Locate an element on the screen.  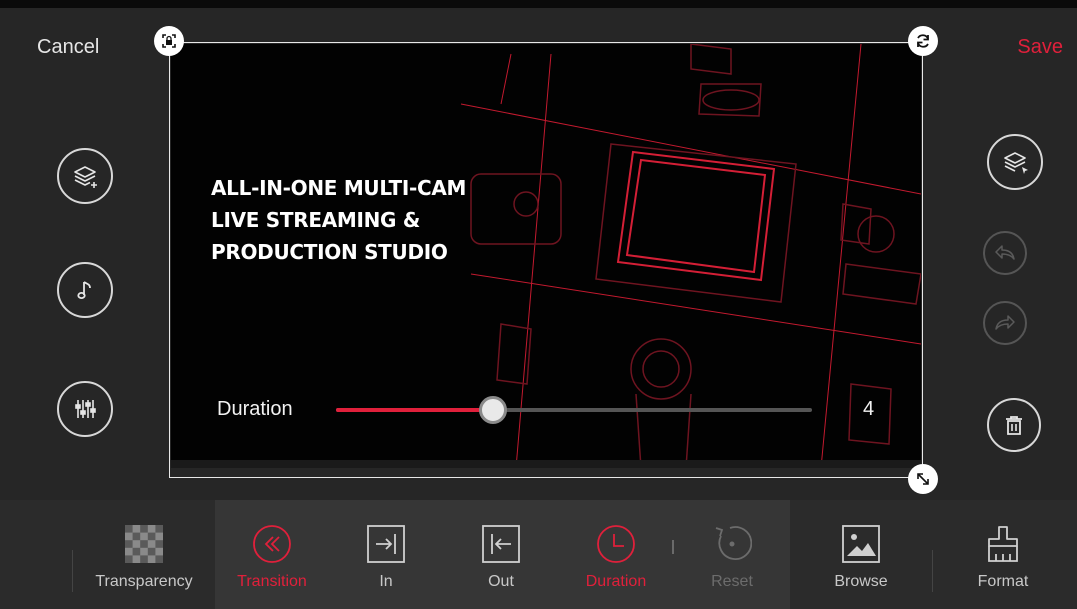
layers-cursor-icon is located at coordinates (1016, 163).